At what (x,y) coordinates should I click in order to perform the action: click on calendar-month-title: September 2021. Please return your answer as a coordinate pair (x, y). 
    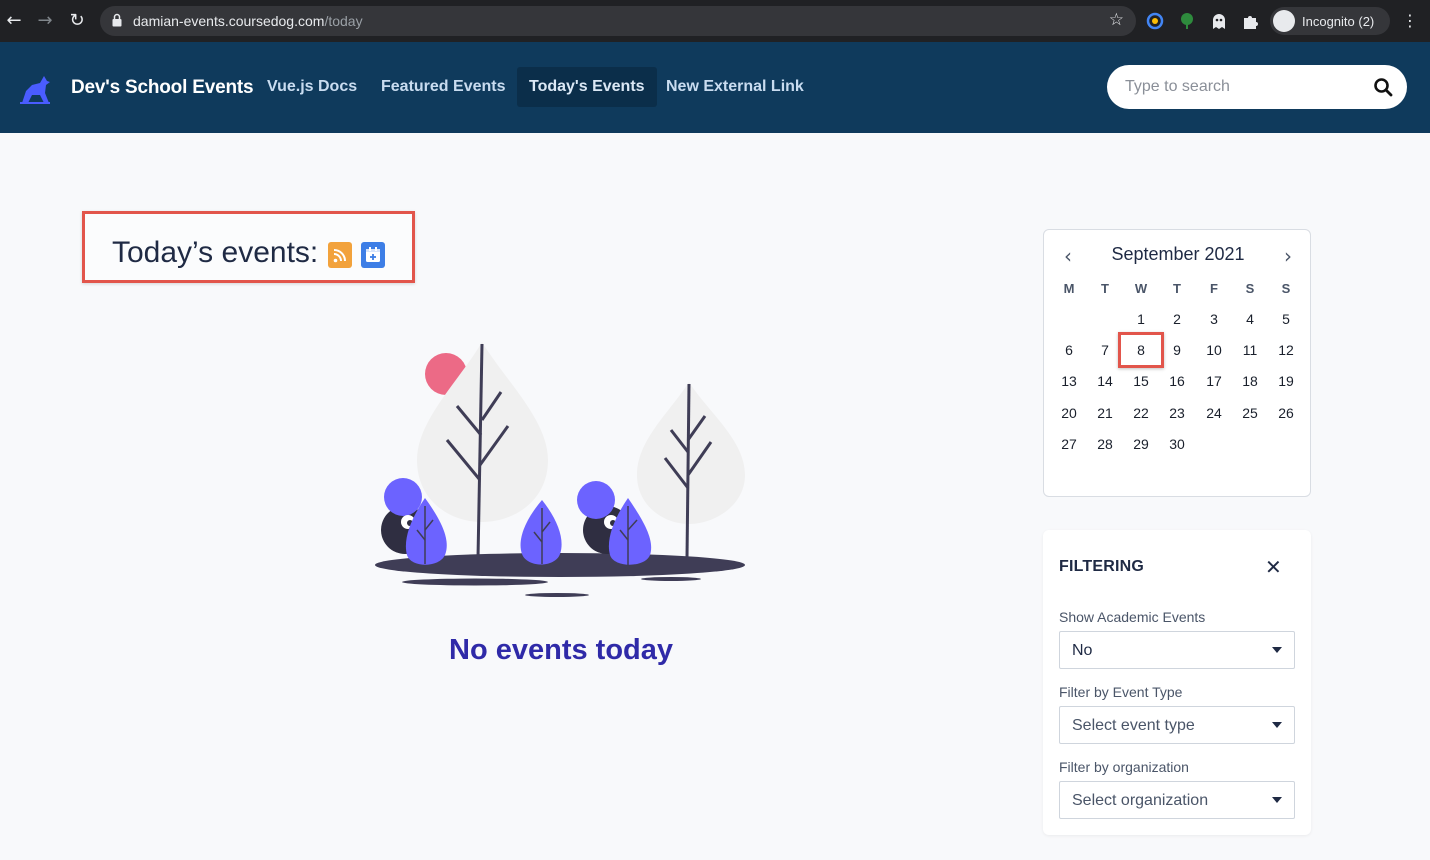
    Looking at the image, I should click on (1178, 254).